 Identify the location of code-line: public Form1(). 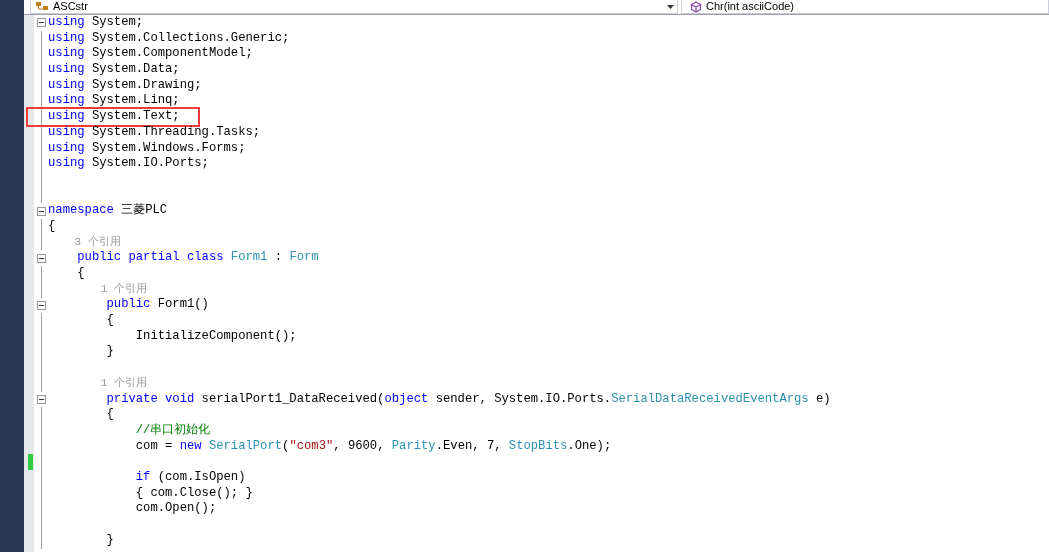
(157, 305).